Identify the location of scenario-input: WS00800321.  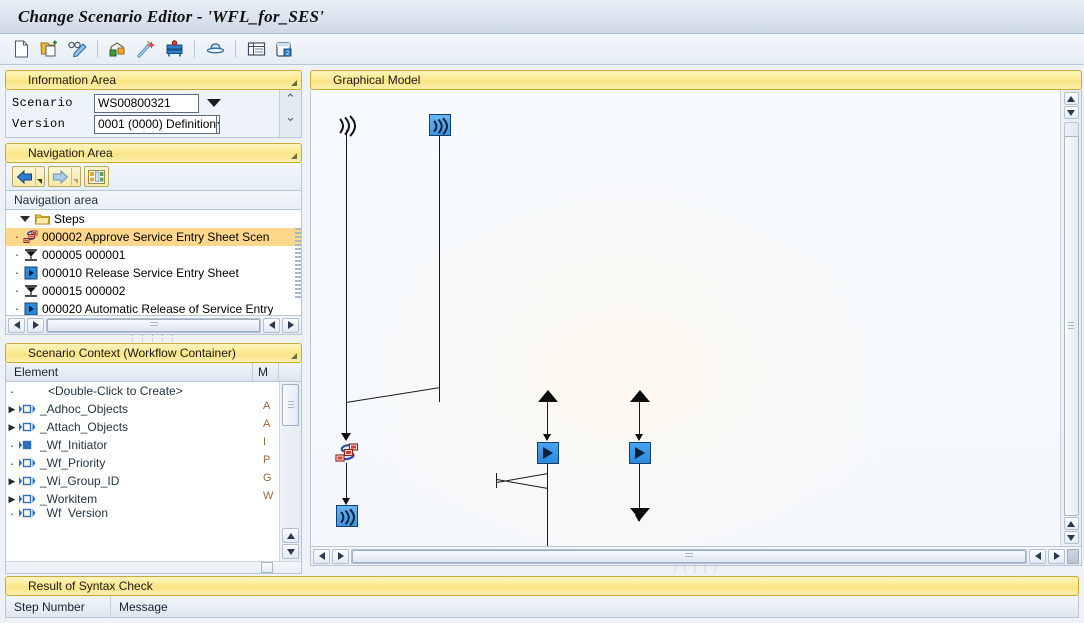
(146, 103).